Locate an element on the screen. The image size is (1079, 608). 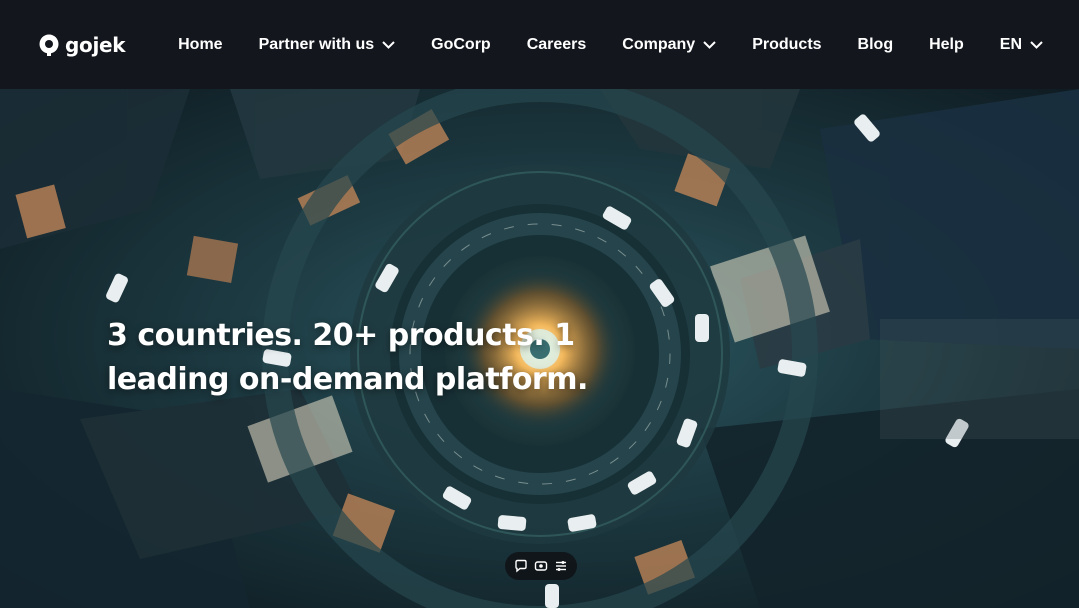
nav-partner-with-us: Partner with us is located at coordinates (327, 45).